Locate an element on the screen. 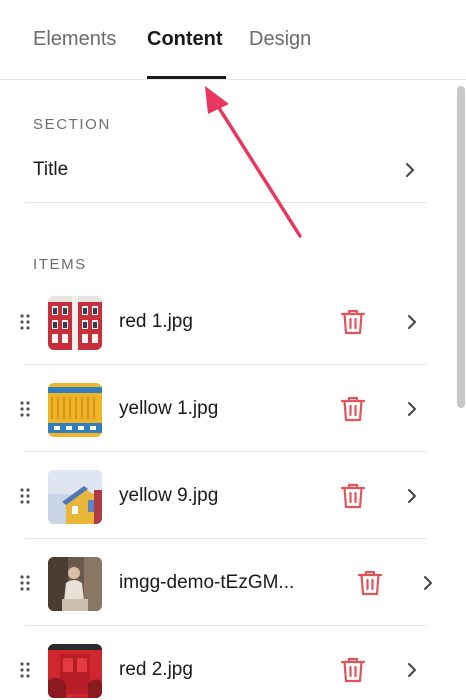 This screenshot has height=700, width=466. section-heading: SECTION is located at coordinates (72, 124).